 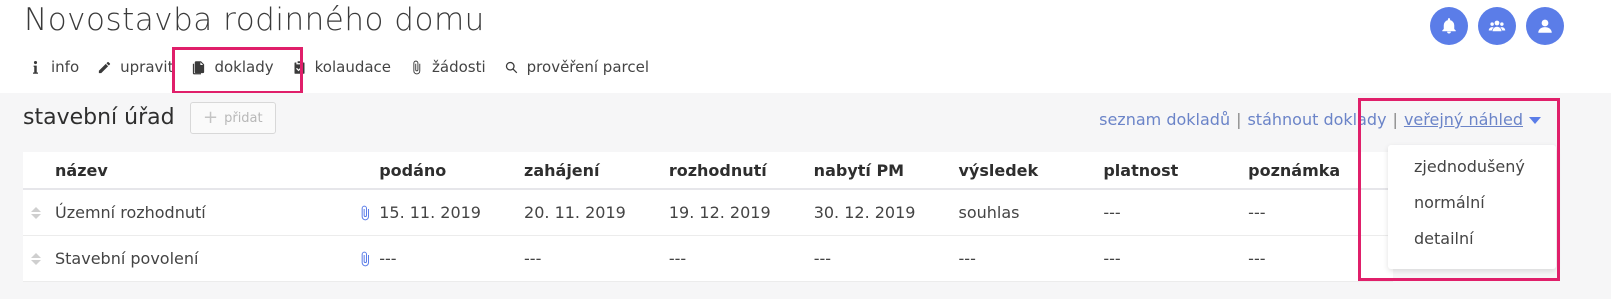 What do you see at coordinates (741, 170) in the screenshot?
I see `column-header: rozhodnutí` at bounding box center [741, 170].